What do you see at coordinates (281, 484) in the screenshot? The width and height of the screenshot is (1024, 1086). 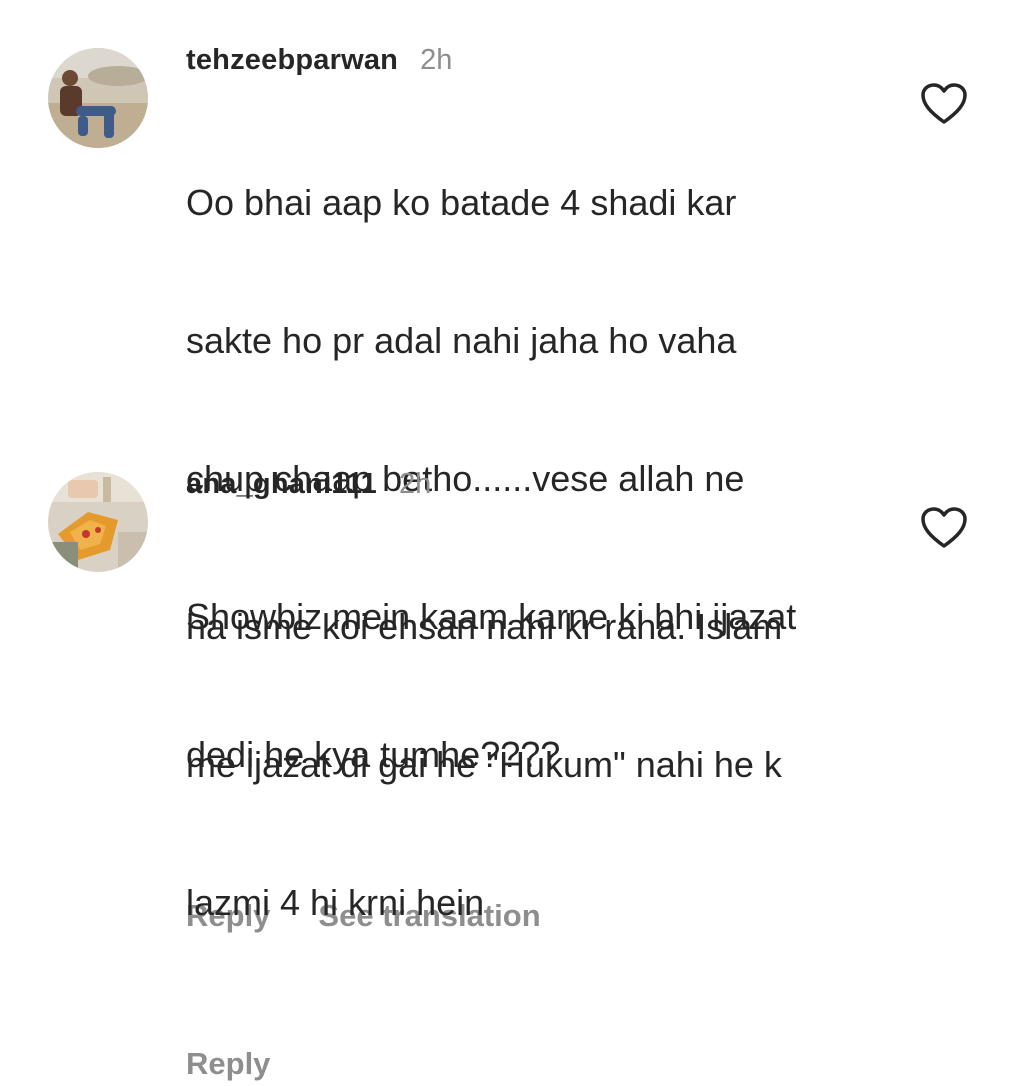 I see `comment-username: ana_ghani111` at bounding box center [281, 484].